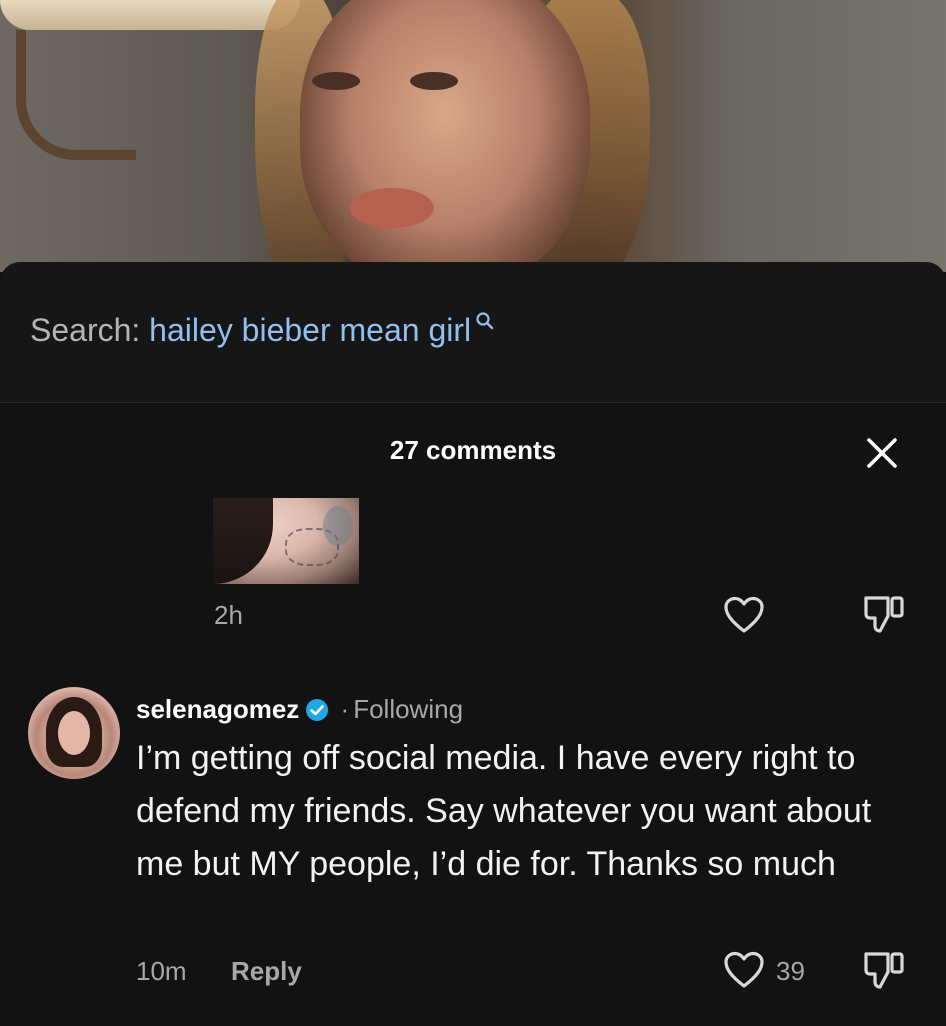 This screenshot has height=1026, width=946. I want to click on comment-timestamp: 2h, so click(228, 615).